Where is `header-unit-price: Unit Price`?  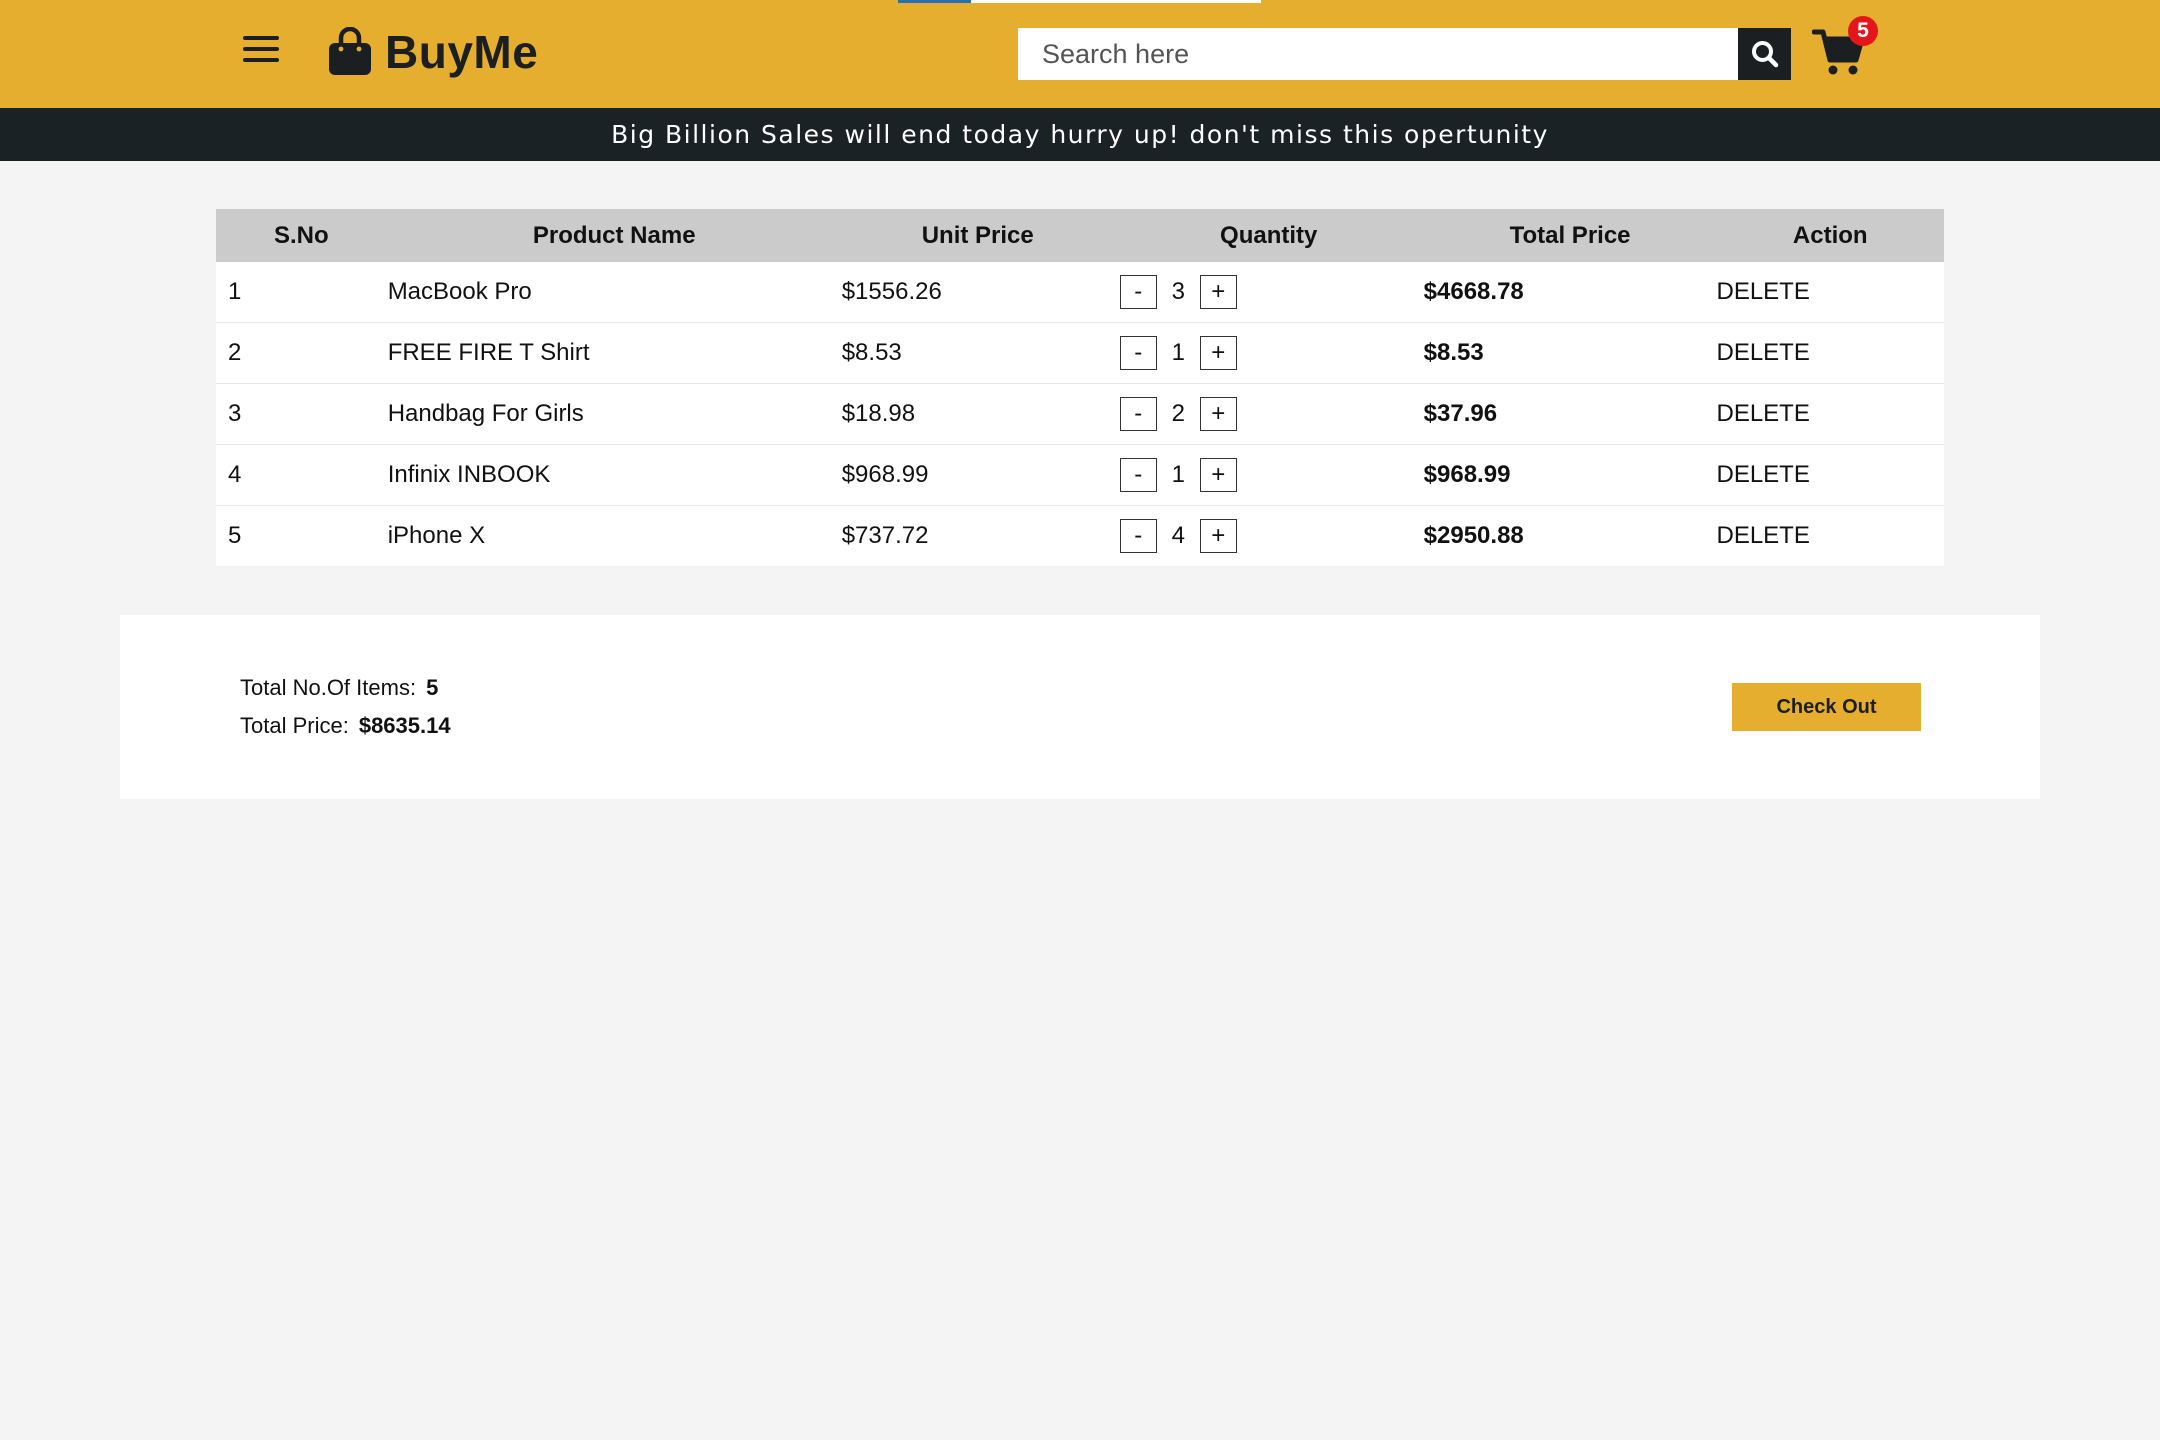
header-unit-price: Unit Price is located at coordinates (977, 235).